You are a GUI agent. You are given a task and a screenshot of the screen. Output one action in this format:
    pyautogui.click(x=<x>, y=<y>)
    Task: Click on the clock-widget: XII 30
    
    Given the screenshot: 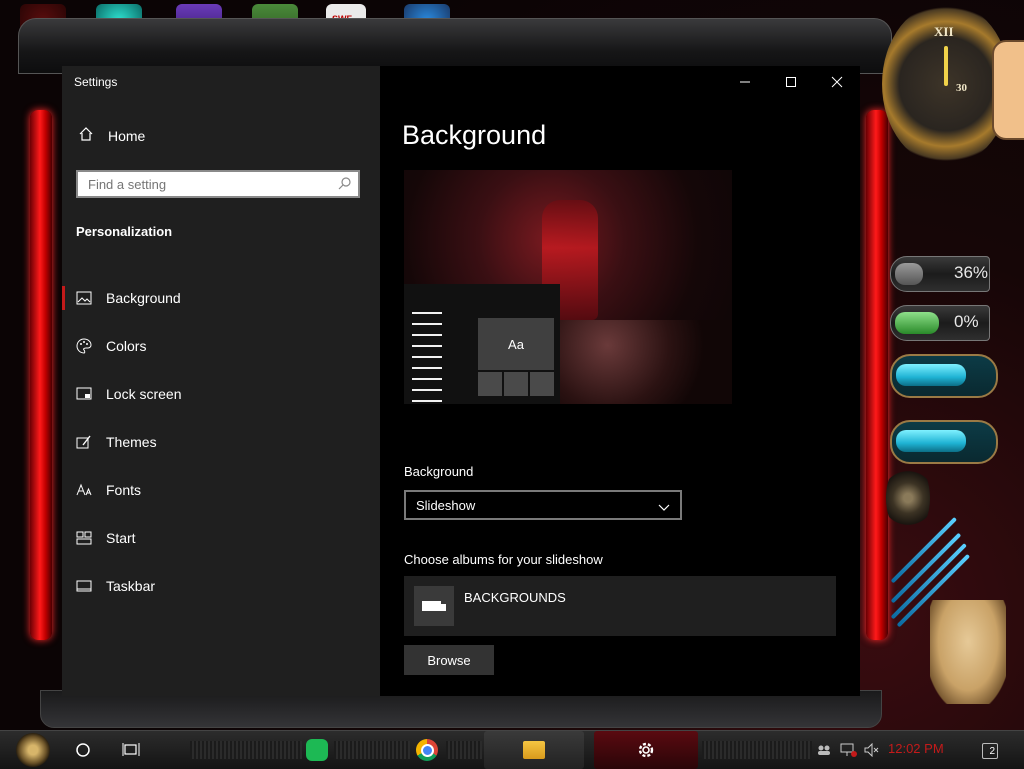 What is the action you would take?
    pyautogui.click(x=946, y=84)
    